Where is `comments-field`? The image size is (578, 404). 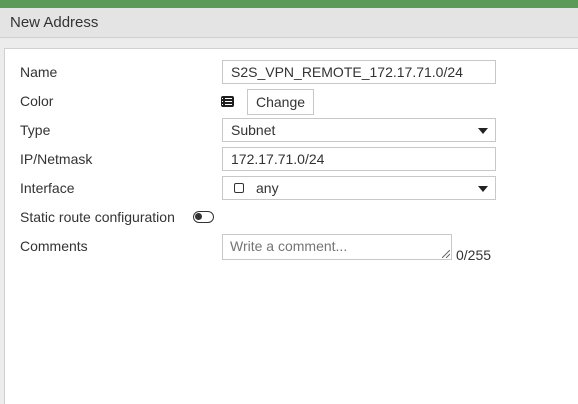 comments-field is located at coordinates (337, 247).